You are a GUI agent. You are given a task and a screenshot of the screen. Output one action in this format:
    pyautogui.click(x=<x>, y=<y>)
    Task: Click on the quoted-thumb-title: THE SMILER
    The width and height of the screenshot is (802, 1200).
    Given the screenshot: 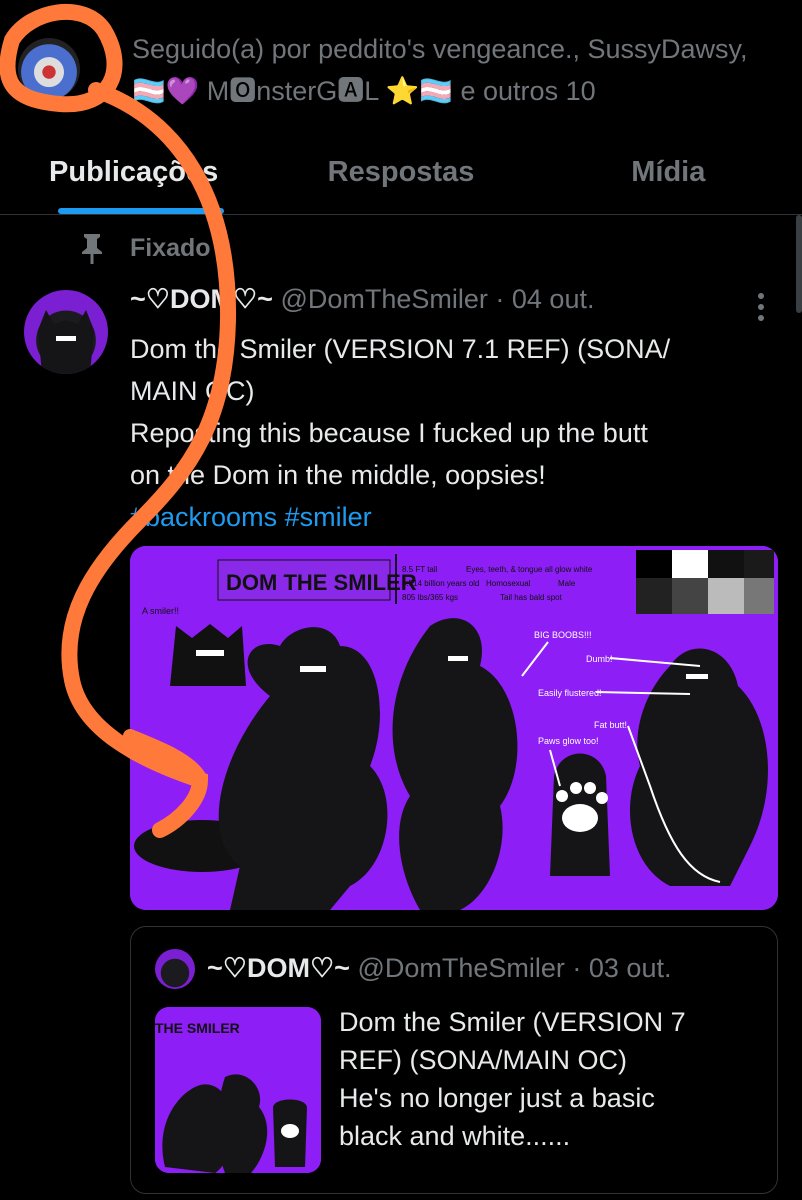 What is the action you would take?
    pyautogui.click(x=197, y=1028)
    